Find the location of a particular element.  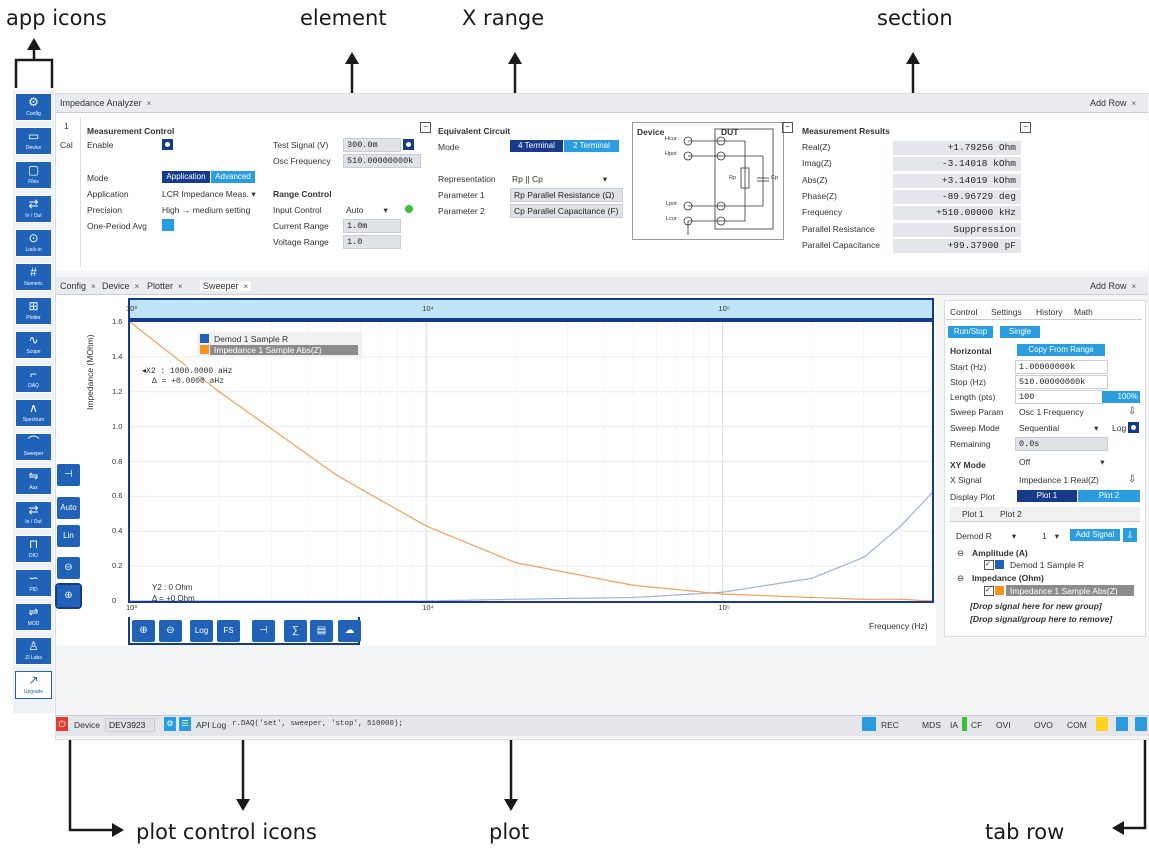

math-button: ∑ is located at coordinates (295, 631).